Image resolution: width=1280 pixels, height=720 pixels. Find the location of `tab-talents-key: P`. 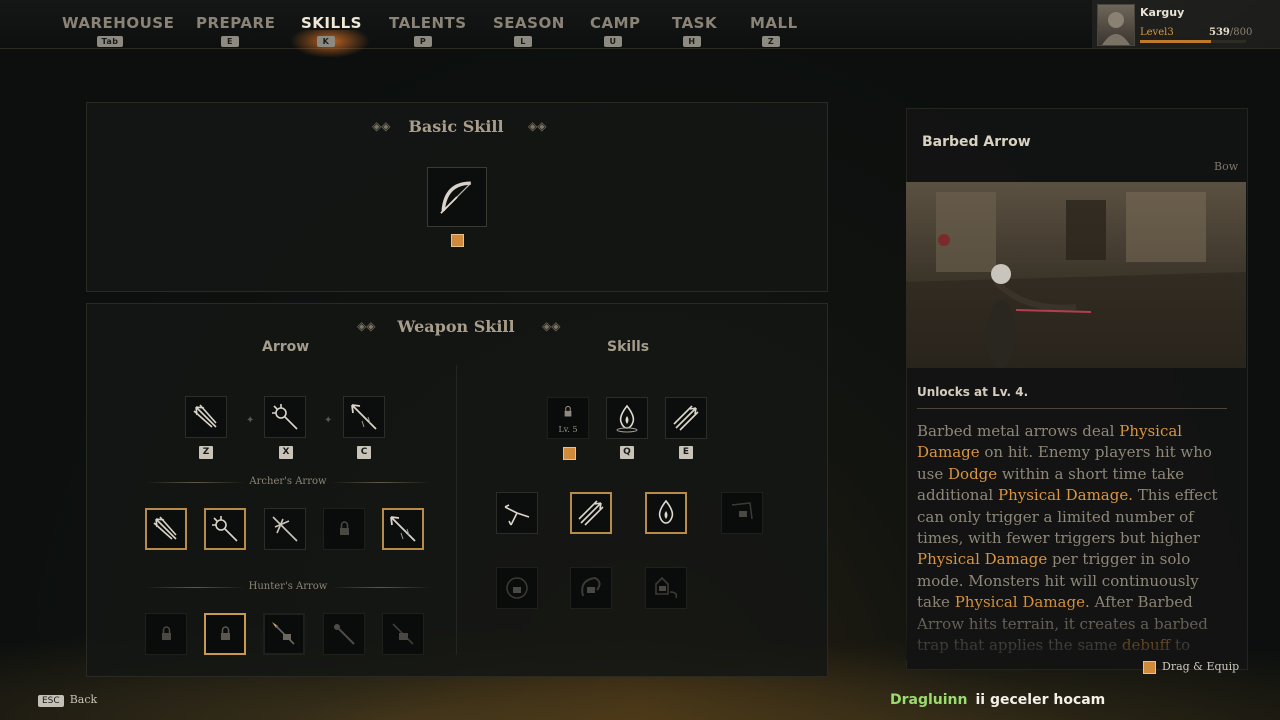

tab-talents-key: P is located at coordinates (423, 41).